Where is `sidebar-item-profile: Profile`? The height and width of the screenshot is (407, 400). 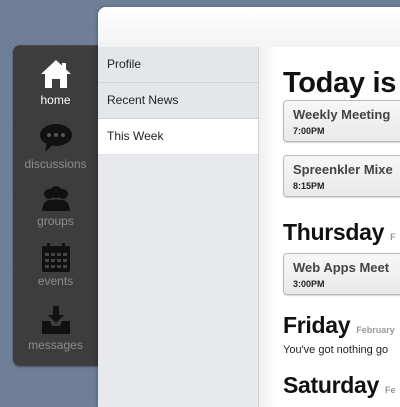 sidebar-item-profile: Profile is located at coordinates (178, 65).